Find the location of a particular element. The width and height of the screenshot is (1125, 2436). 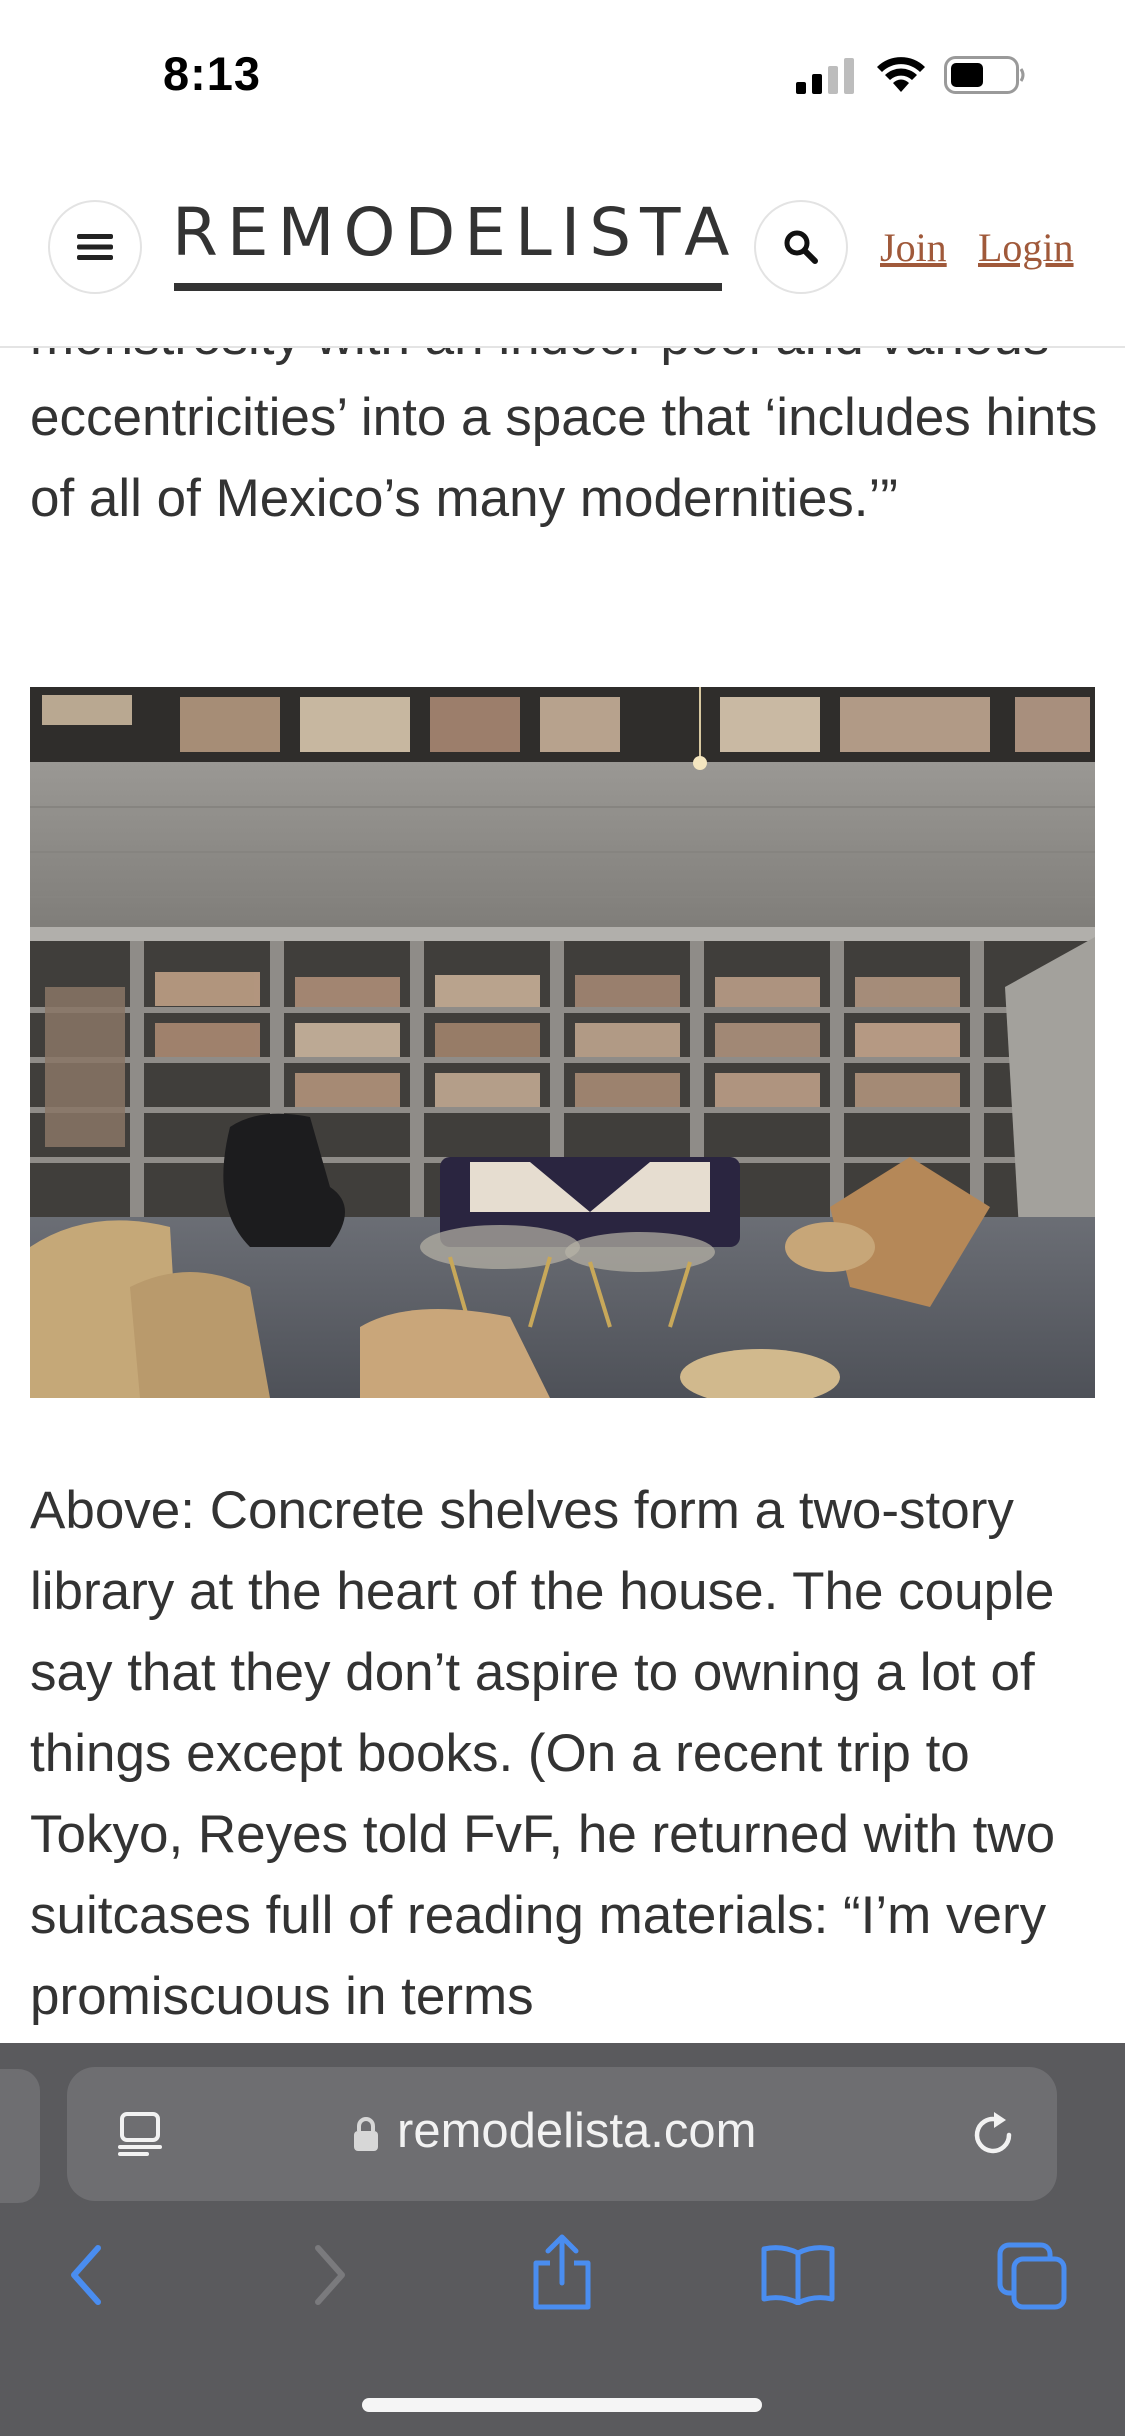

forward-icon is located at coordinates (330, 2275).